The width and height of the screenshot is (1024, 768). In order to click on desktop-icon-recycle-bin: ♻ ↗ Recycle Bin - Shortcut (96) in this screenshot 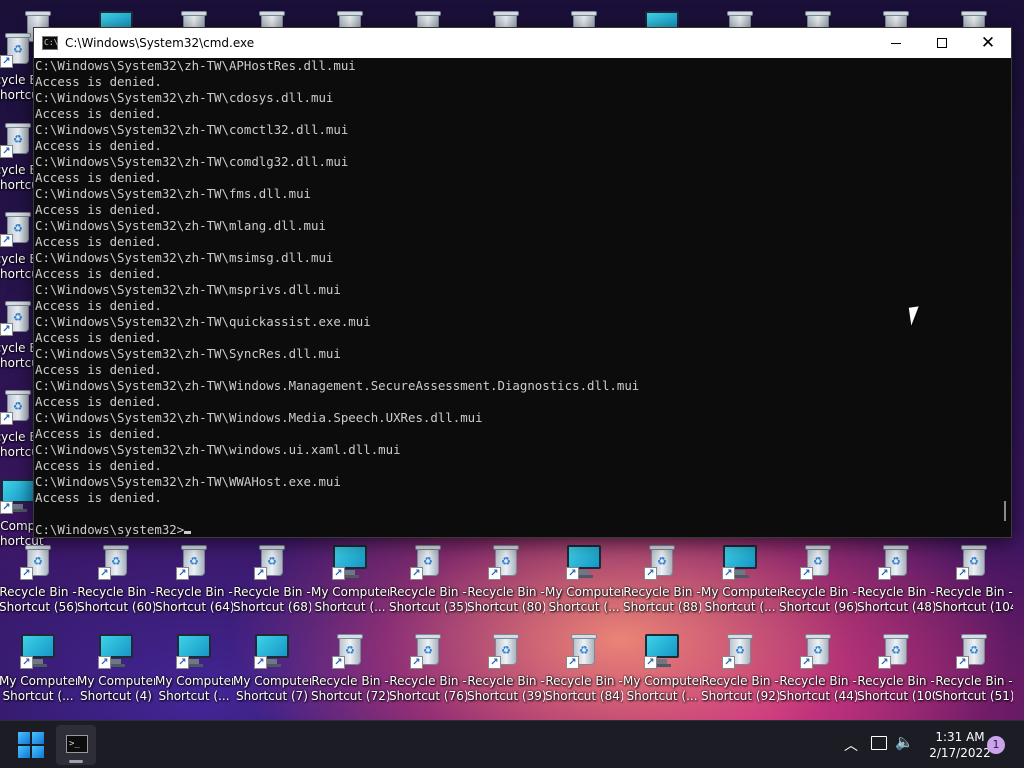, I will do `click(818, 580)`.